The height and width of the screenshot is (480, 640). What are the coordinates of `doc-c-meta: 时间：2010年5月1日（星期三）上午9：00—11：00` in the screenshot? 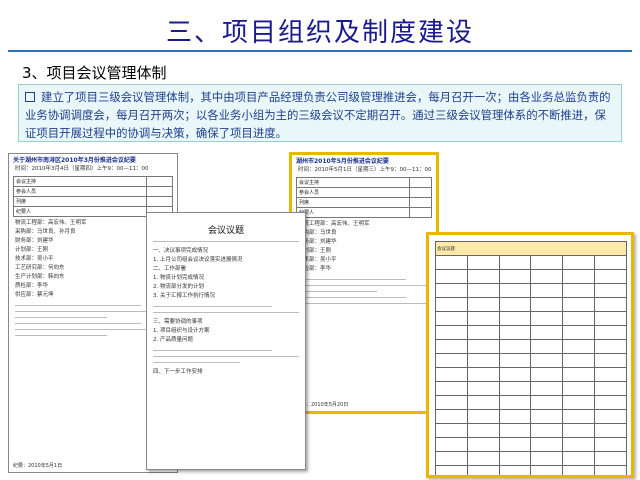 It's located at (365, 170).